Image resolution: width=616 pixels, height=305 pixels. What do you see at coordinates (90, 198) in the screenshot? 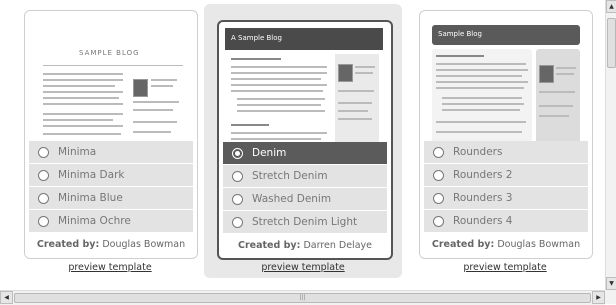
I see `option-label: Minima Blue` at bounding box center [90, 198].